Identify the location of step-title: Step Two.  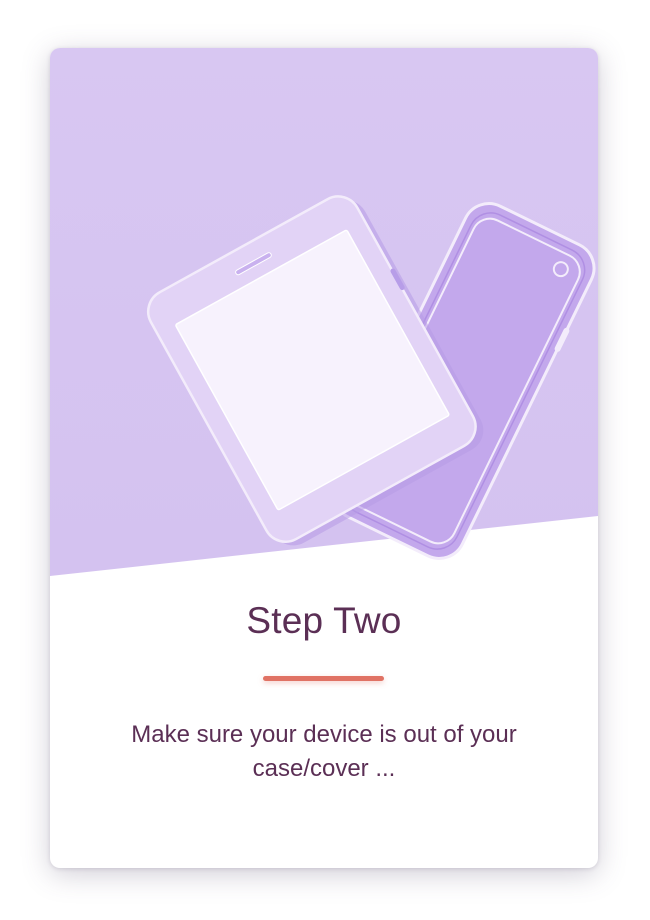
(324, 620).